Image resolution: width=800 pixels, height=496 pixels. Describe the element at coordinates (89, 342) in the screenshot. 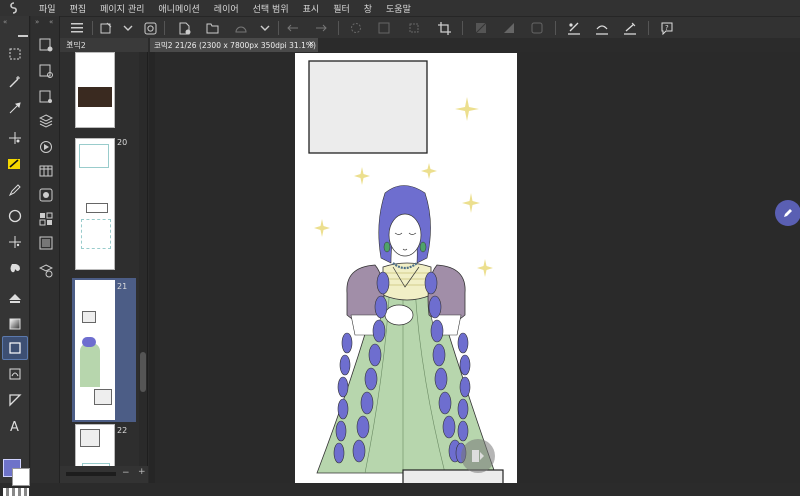

I see `thumb-hair` at that location.